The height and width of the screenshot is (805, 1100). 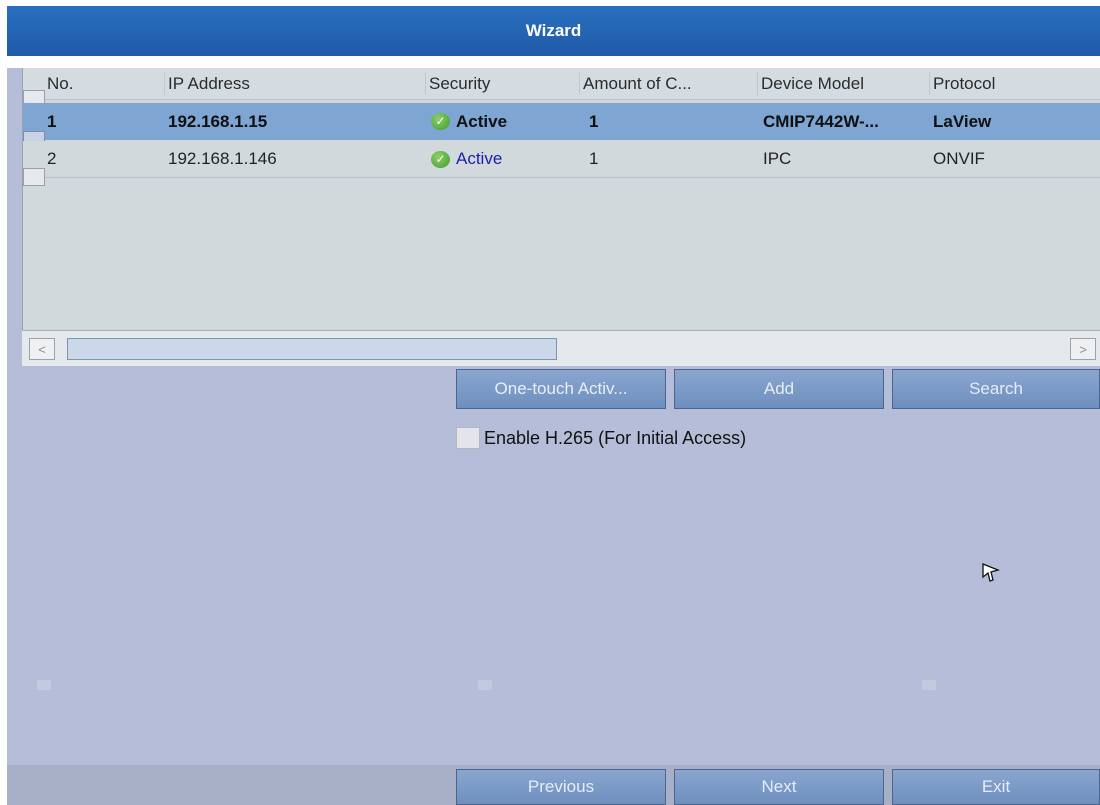 What do you see at coordinates (468, 438) in the screenshot?
I see `enable-h265-checkbox` at bounding box center [468, 438].